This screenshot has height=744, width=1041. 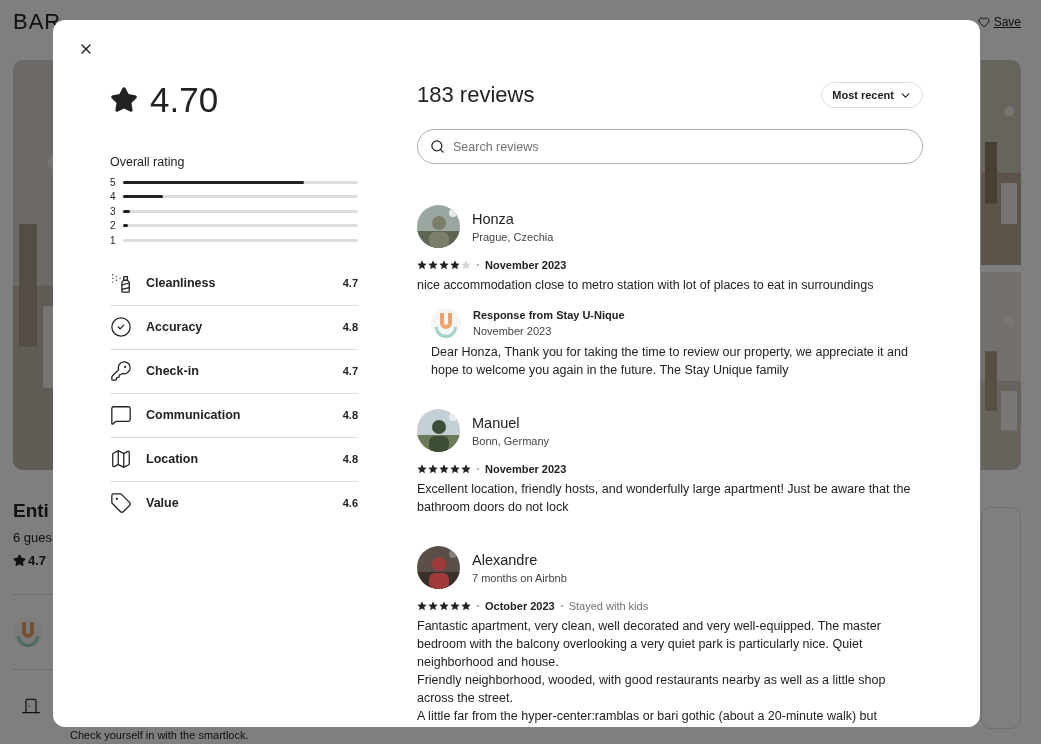 What do you see at coordinates (437, 146) in the screenshot?
I see `search-icon` at bounding box center [437, 146].